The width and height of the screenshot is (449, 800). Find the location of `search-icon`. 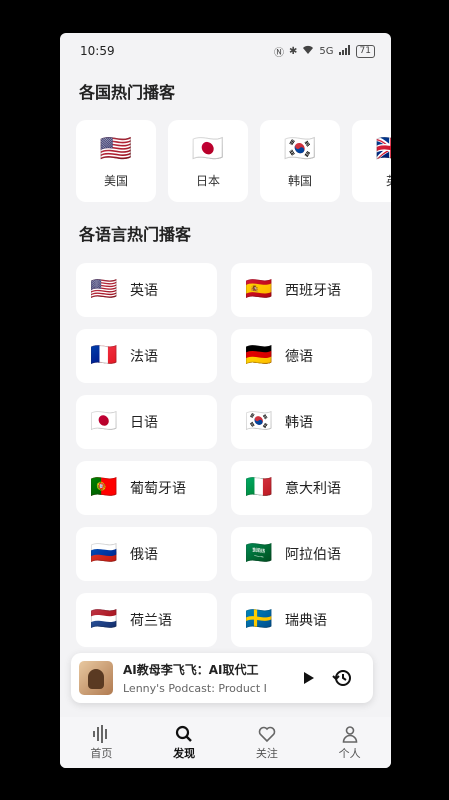

search-icon is located at coordinates (184, 733).